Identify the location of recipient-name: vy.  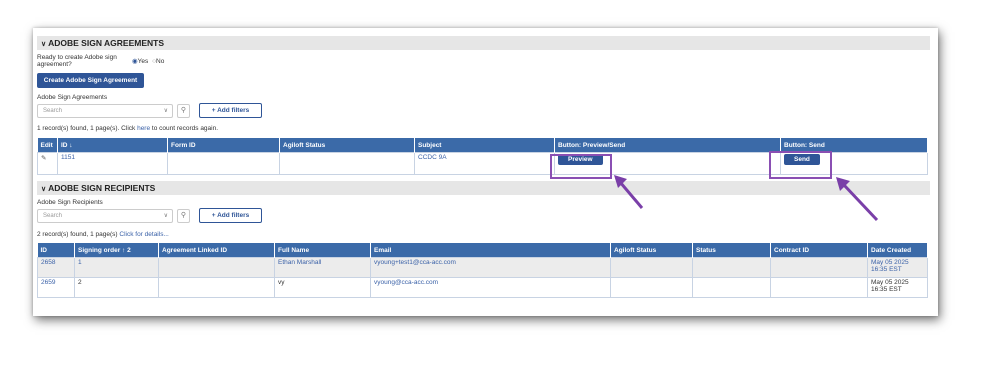
(322, 287).